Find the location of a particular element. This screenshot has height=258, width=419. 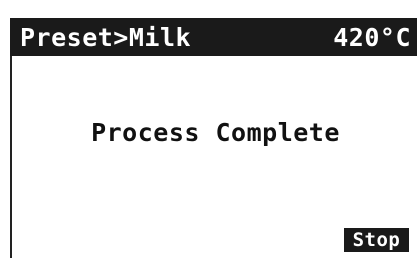

header-bar: Preset>Milk 420°C is located at coordinates (213, 37).